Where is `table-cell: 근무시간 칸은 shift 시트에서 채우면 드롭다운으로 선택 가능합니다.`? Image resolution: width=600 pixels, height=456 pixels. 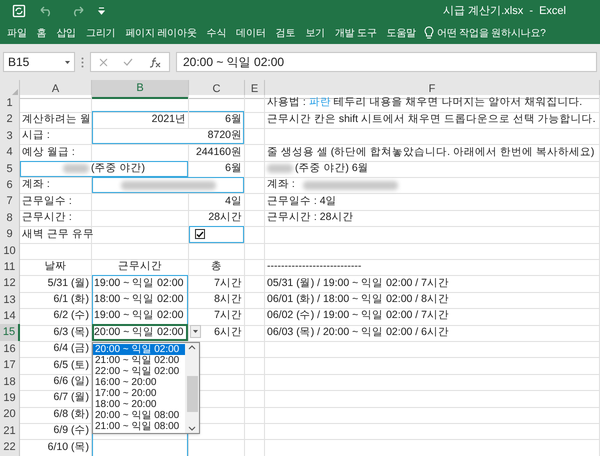
table-cell: 근무시간 칸은 shift 시트에서 채우면 드롭다운으로 선택 가능합니다. is located at coordinates (432, 120).